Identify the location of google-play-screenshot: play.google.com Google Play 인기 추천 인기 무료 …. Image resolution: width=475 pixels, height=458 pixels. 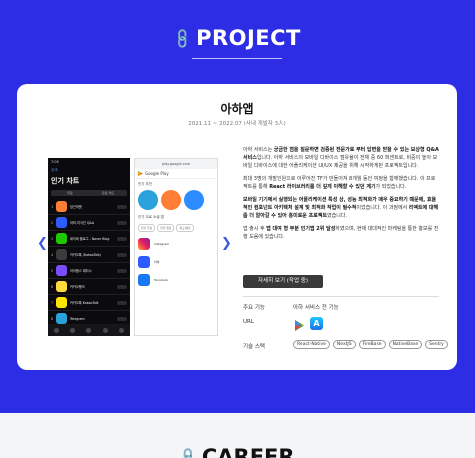
(176, 247).